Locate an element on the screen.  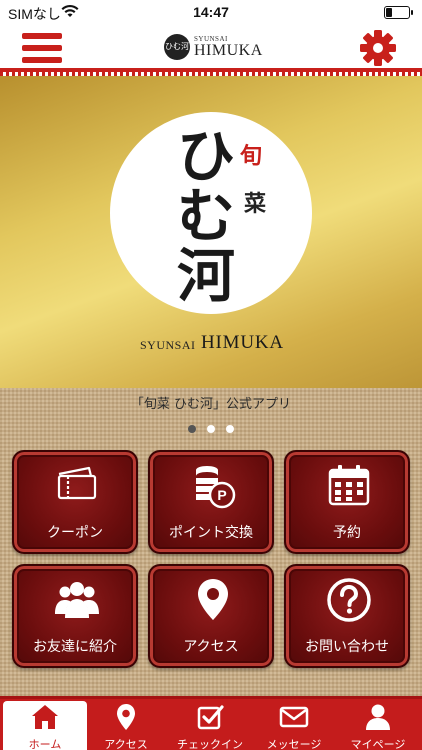
tab-mypage: マイページ is located at coordinates (378, 724).